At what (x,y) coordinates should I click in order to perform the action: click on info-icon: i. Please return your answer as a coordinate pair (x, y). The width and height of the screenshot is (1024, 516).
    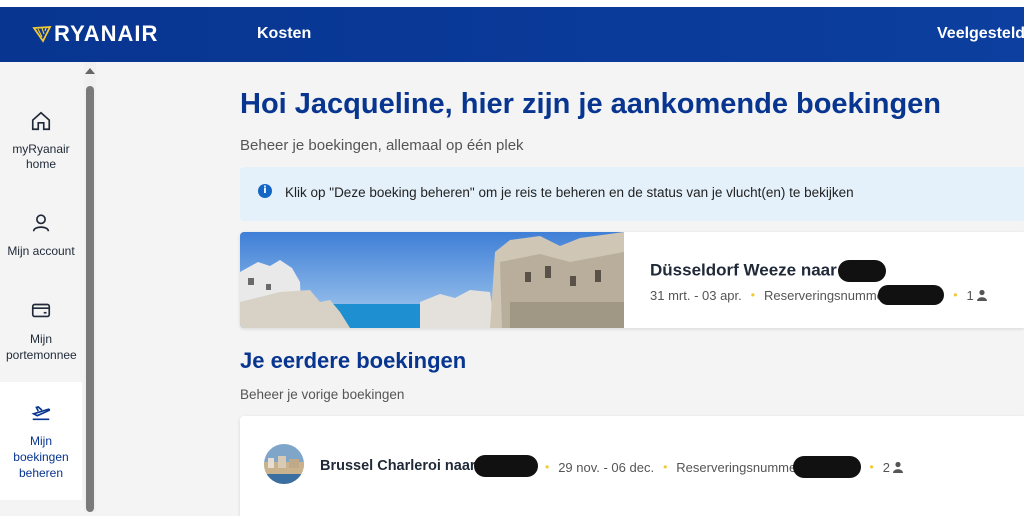
    Looking at the image, I should click on (265, 191).